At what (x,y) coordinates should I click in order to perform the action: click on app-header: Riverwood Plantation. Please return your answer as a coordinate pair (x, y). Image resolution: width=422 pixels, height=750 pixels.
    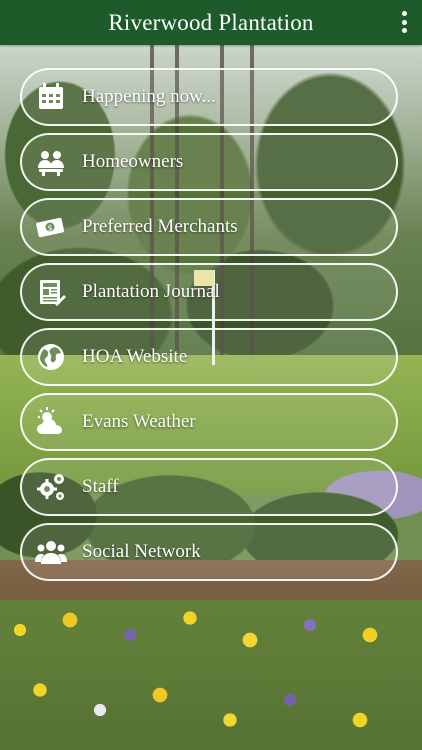
    Looking at the image, I should click on (211, 22).